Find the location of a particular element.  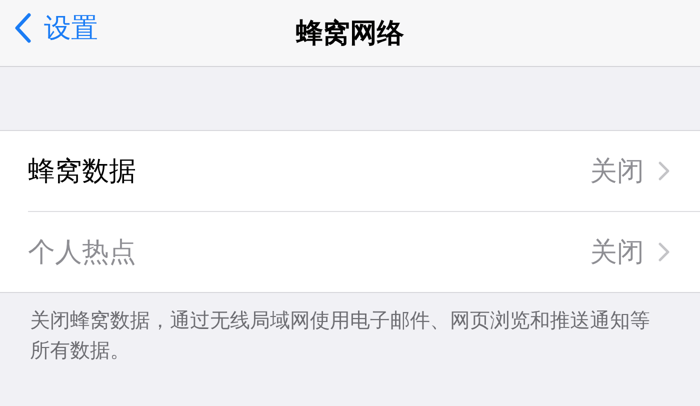

footer-note: 关闭蜂窝数据，通过无线局域网使用电子邮件、网页浏览和推送通知等所有数据。 is located at coordinates (340, 335).